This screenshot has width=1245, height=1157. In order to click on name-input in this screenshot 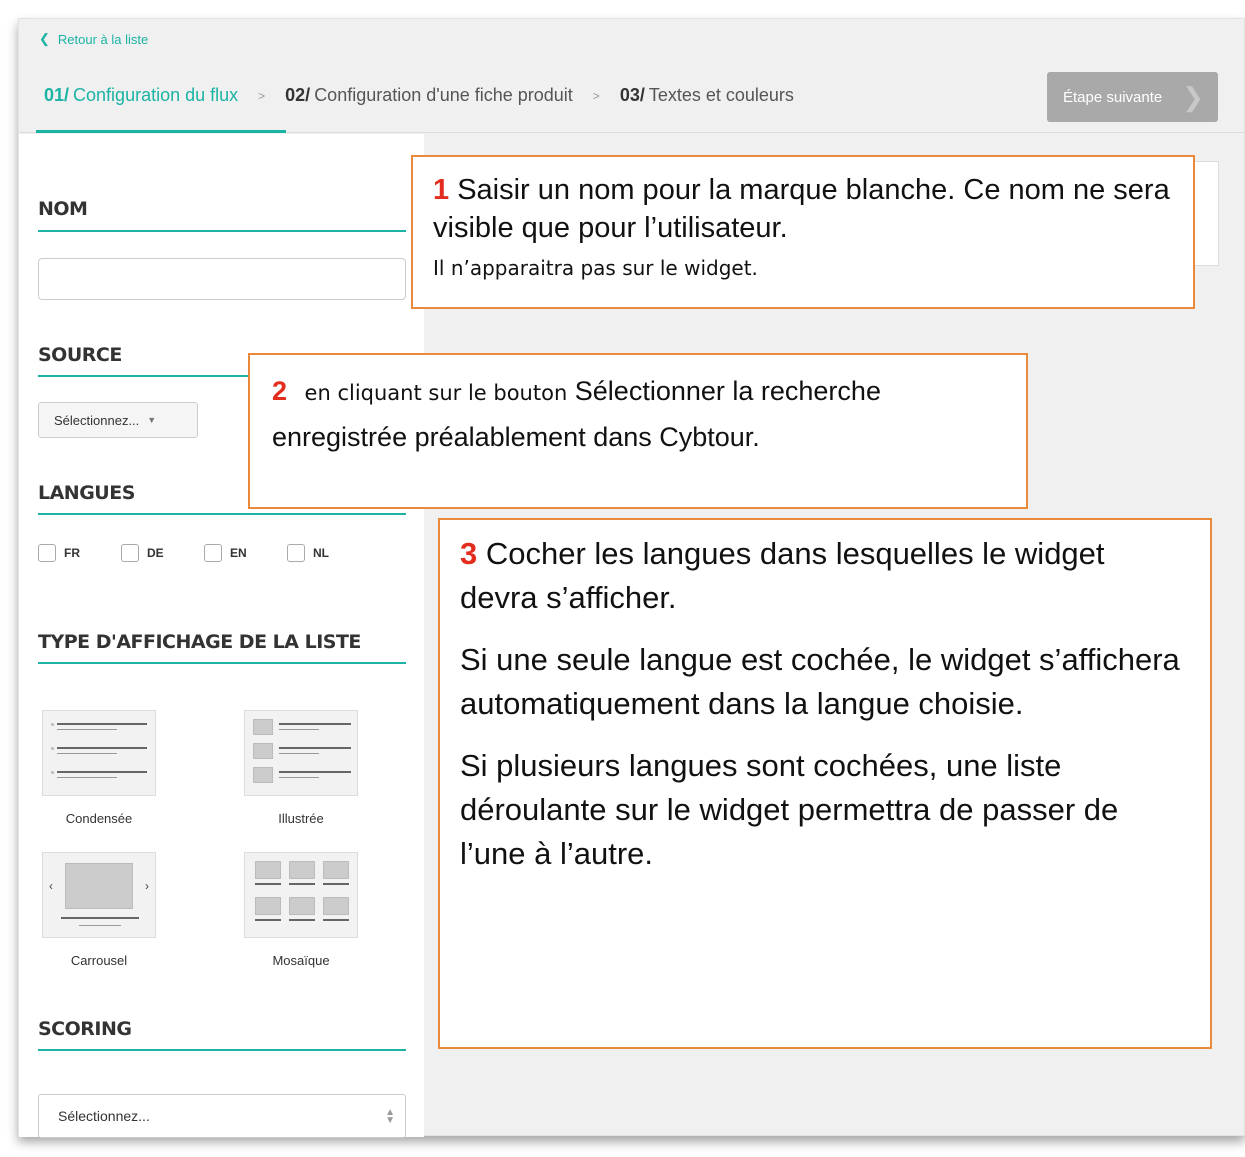, I will do `click(222, 279)`.